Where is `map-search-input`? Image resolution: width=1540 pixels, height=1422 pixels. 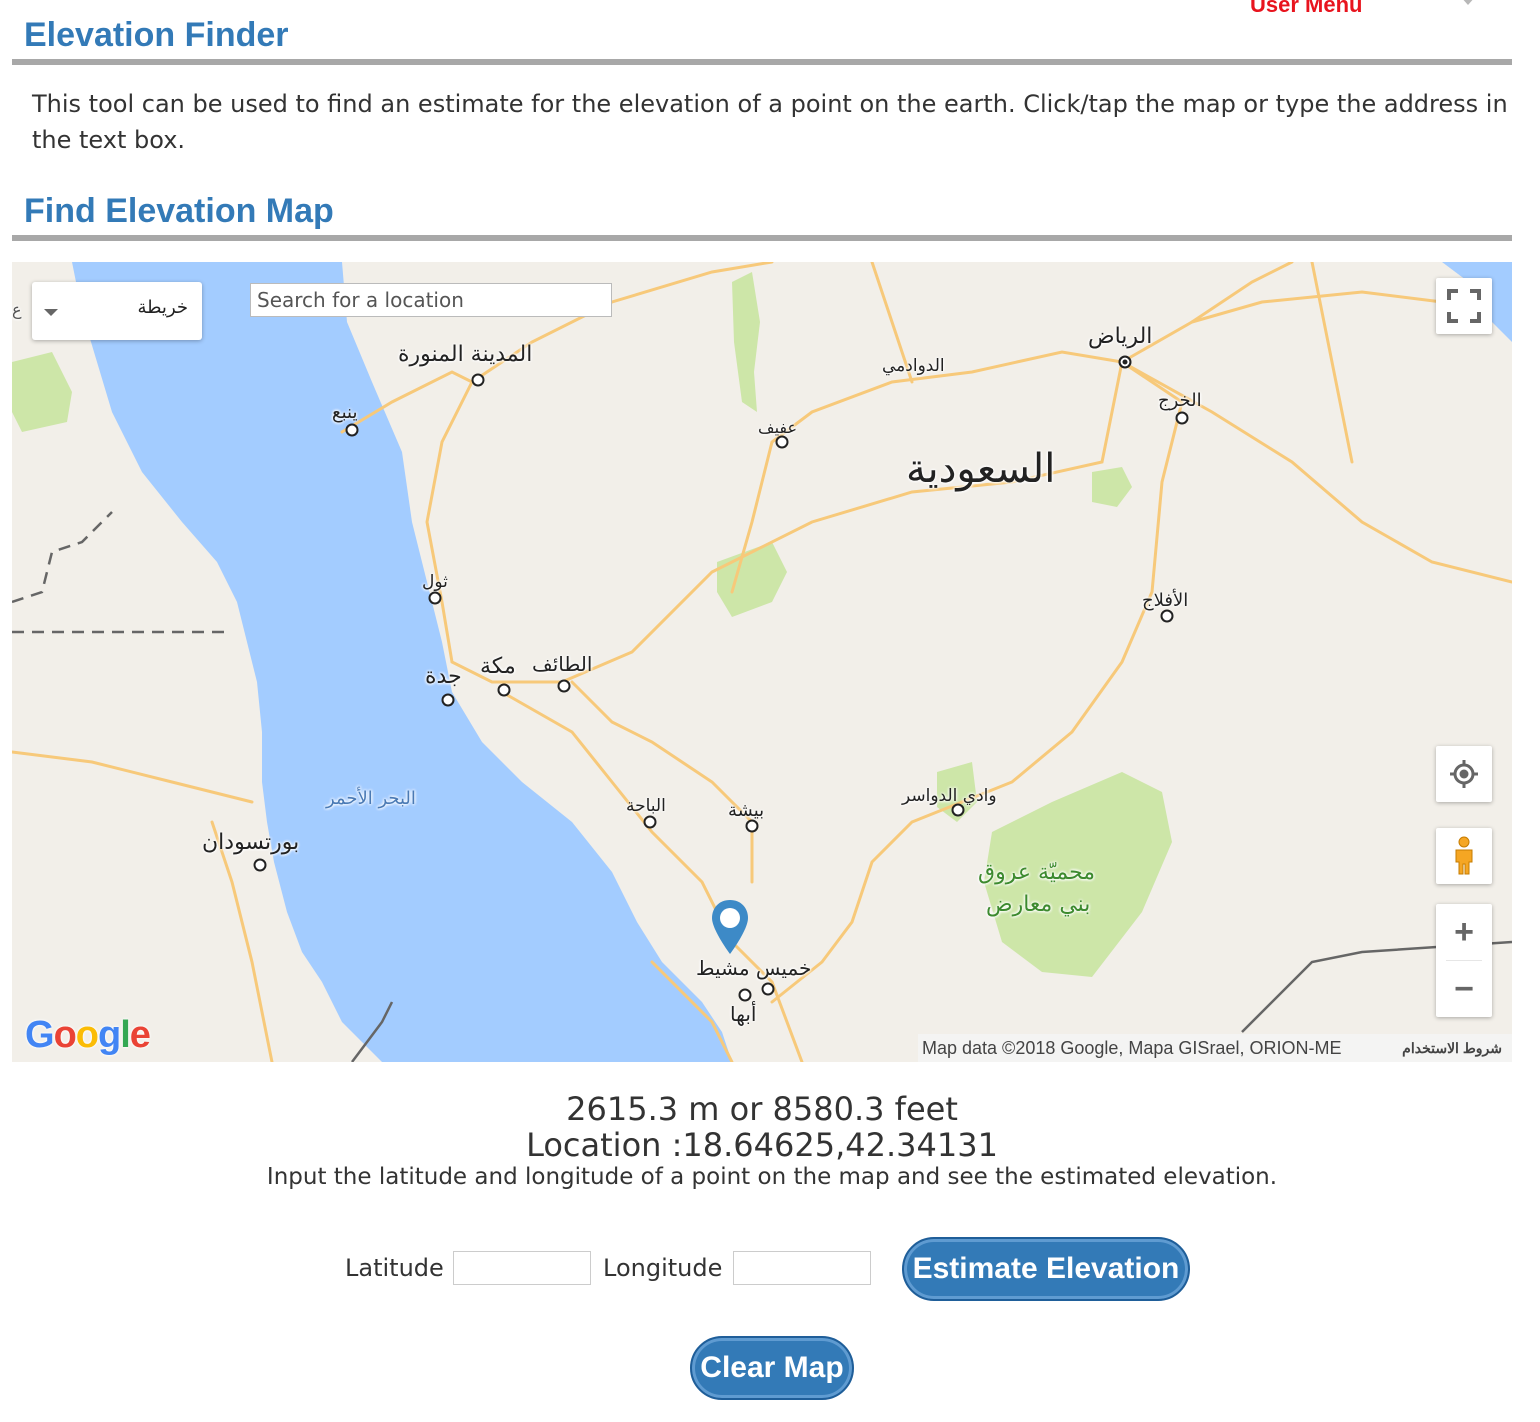 map-search-input is located at coordinates (431, 300).